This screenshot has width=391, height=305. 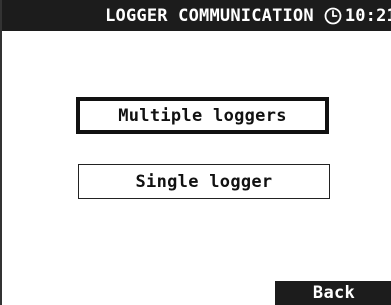 What do you see at coordinates (209, 15) in the screenshot?
I see `page-title: LOGGER COMMUNICATION` at bounding box center [209, 15].